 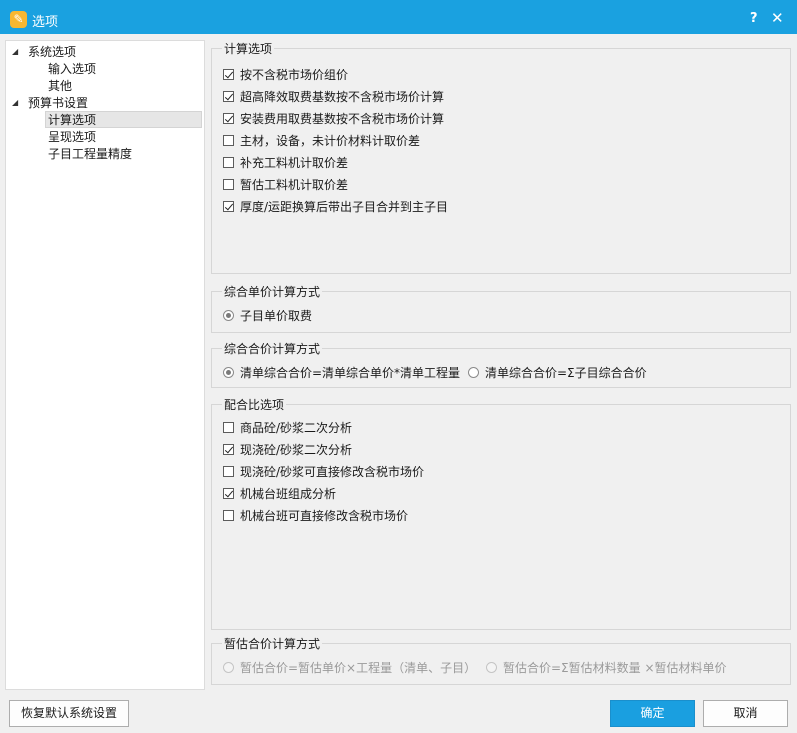 I want to click on radio-label: 子目单价取费, so click(x=276, y=316).